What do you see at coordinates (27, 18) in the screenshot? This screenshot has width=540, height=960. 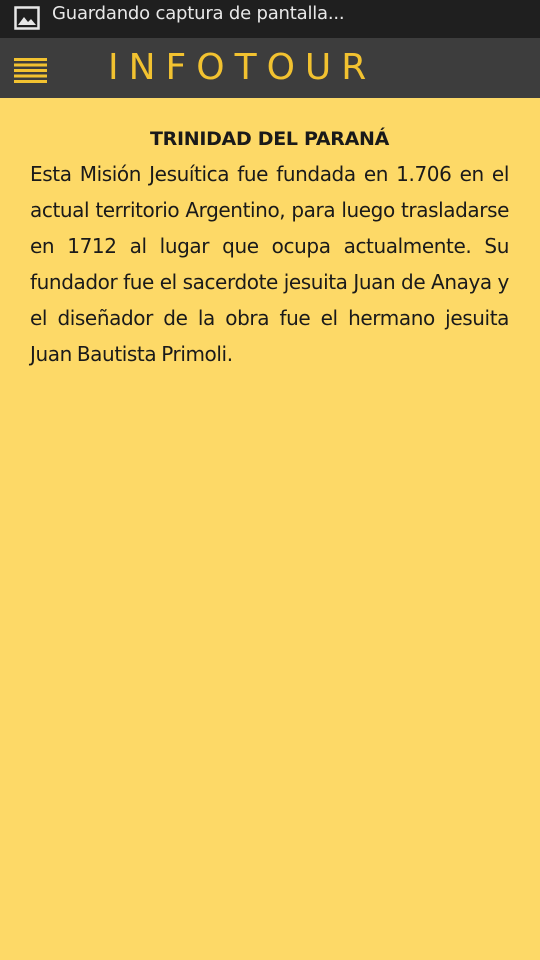 I see `image-icon` at bounding box center [27, 18].